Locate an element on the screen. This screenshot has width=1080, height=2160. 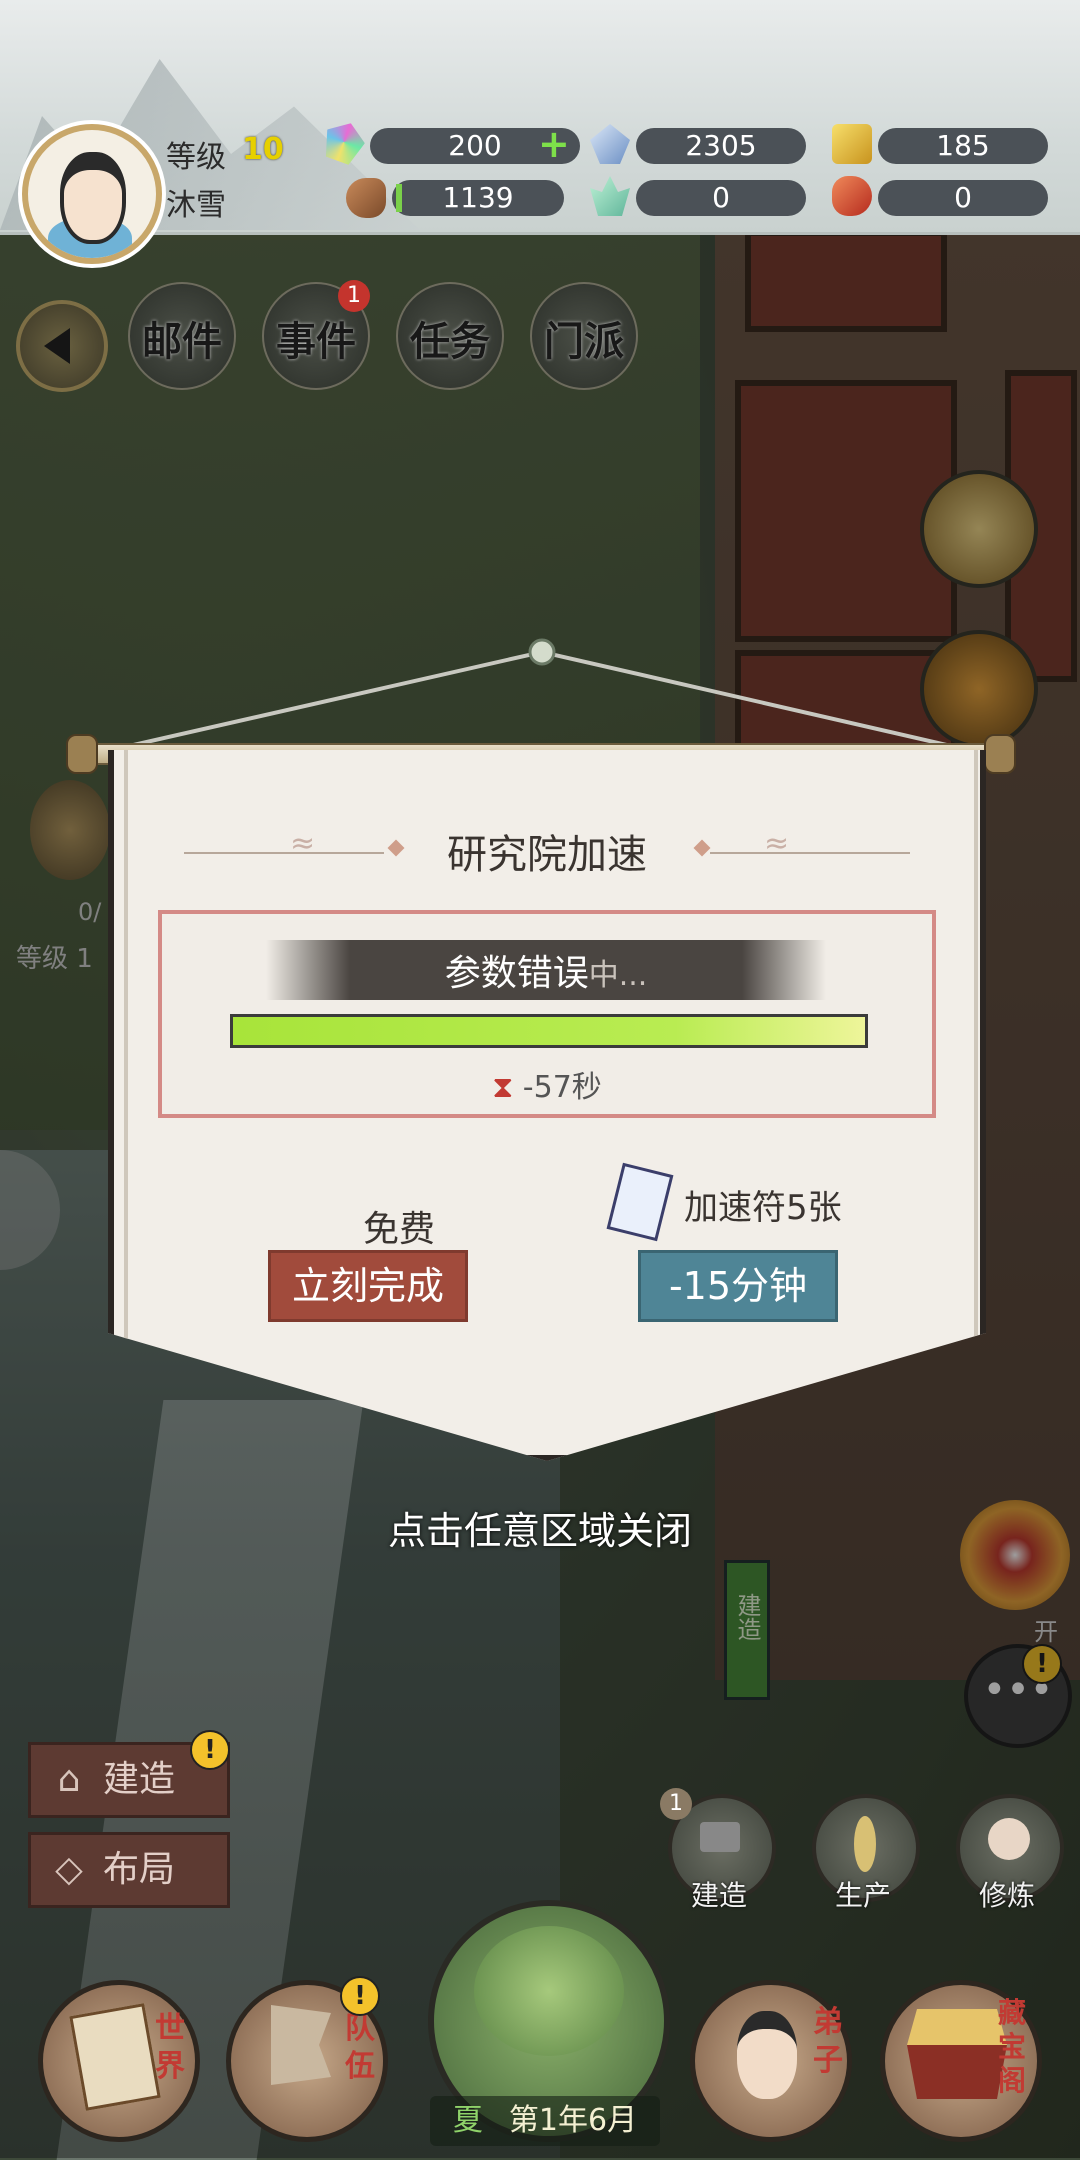
layout-button: ◇ 布局 is located at coordinates (129, 1870).